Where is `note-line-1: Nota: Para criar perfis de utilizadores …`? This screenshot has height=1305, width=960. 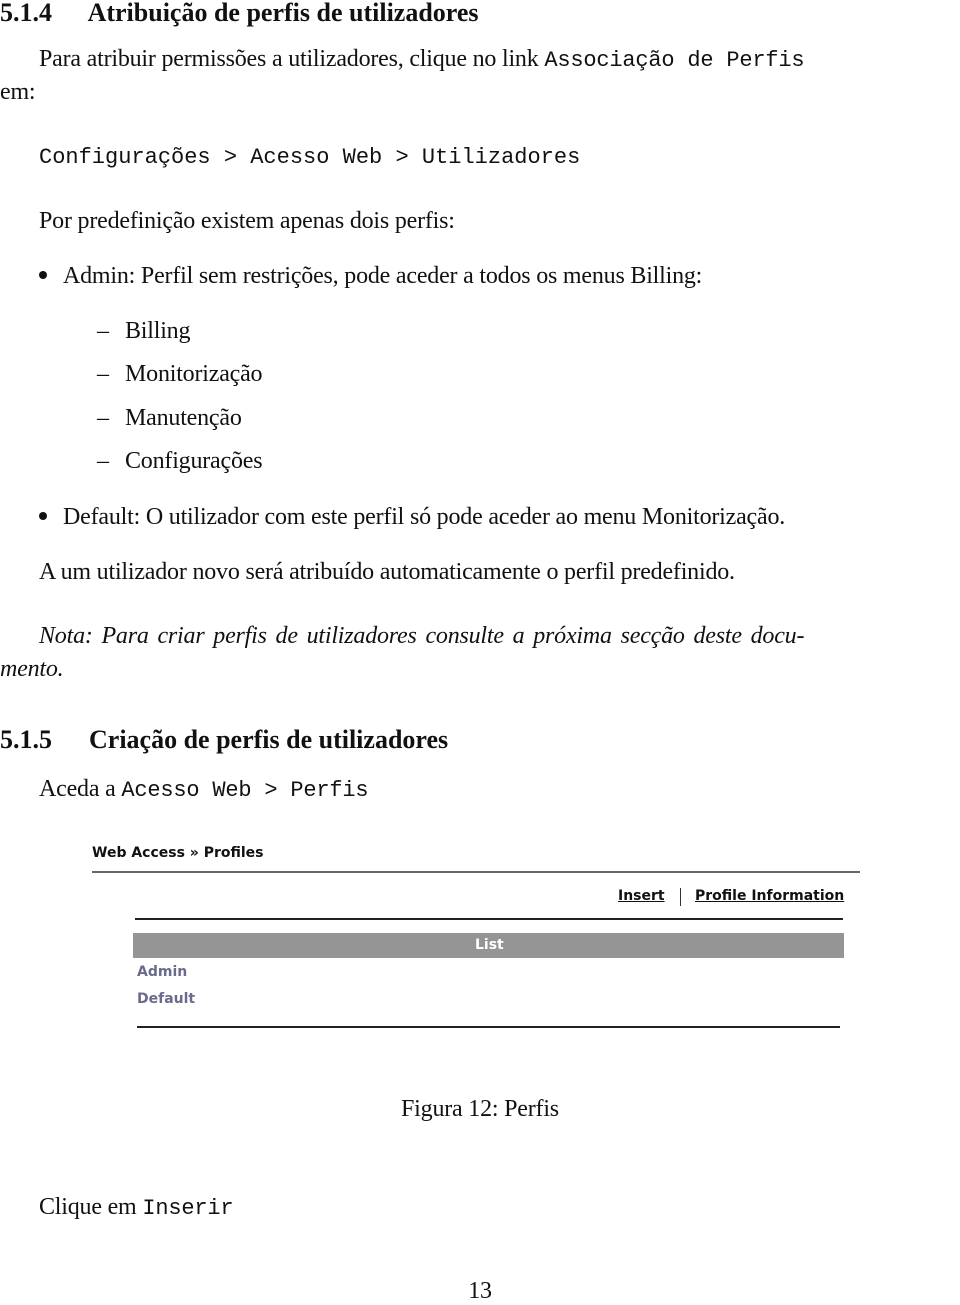 note-line-1: Nota: Para criar perfis de utilizadores … is located at coordinates (422, 636).